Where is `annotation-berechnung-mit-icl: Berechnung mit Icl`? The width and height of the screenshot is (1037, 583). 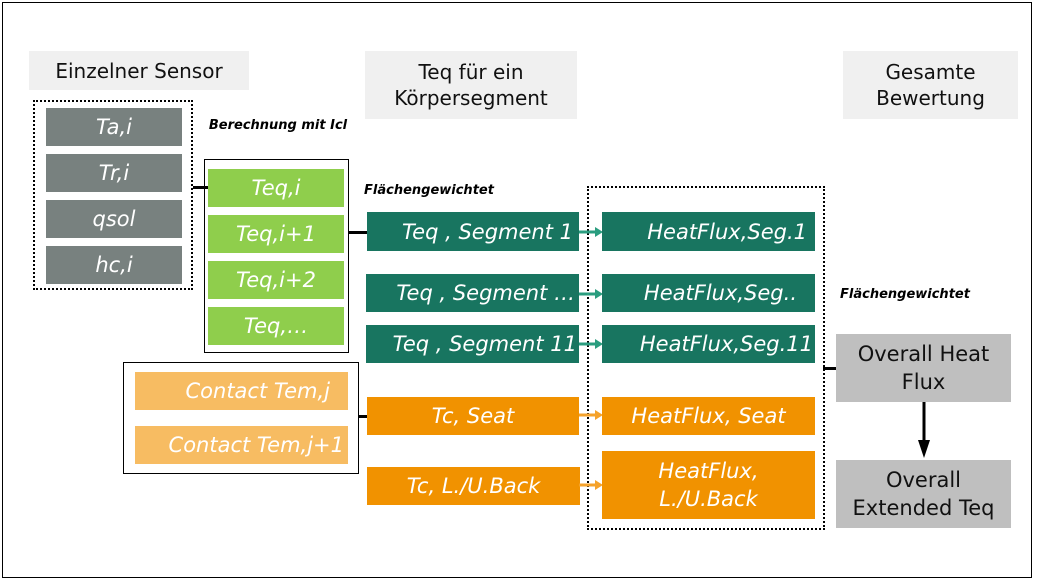
annotation-berechnung-mit-icl: Berechnung mit Icl is located at coordinates (278, 125).